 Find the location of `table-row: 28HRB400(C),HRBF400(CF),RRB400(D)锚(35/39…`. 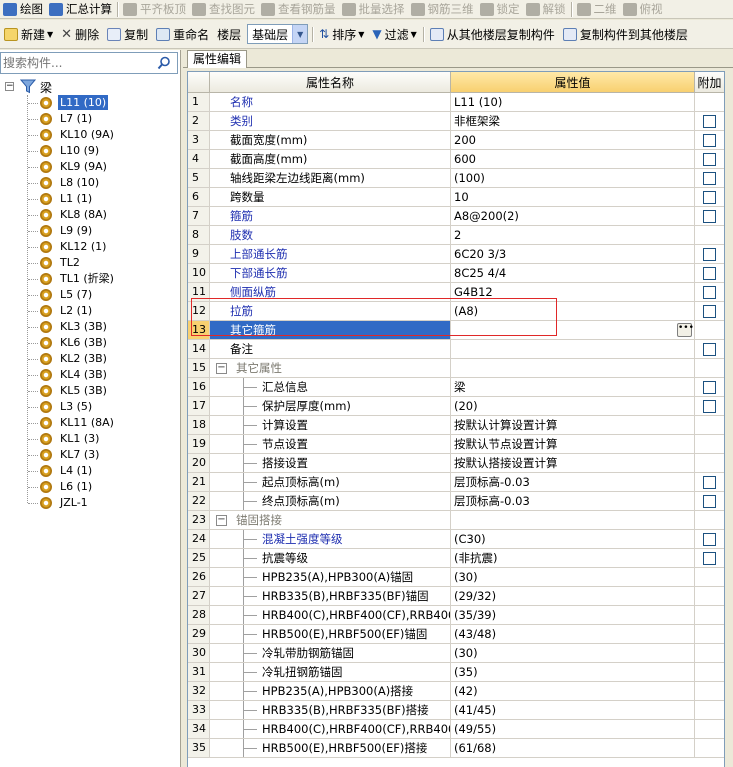

table-row: 28HRB400(C),HRBF400(CF),RRB400(D)锚(35/39… is located at coordinates (456, 615).